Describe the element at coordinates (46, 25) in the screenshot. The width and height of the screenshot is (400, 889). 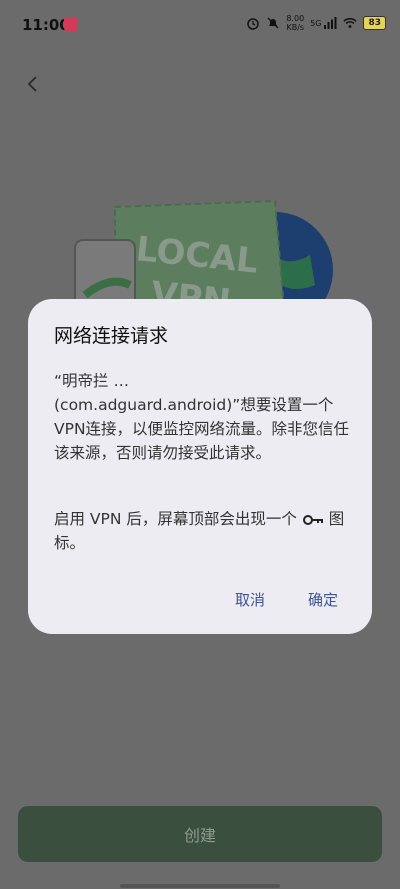
I see `status-time: 11:00` at that location.